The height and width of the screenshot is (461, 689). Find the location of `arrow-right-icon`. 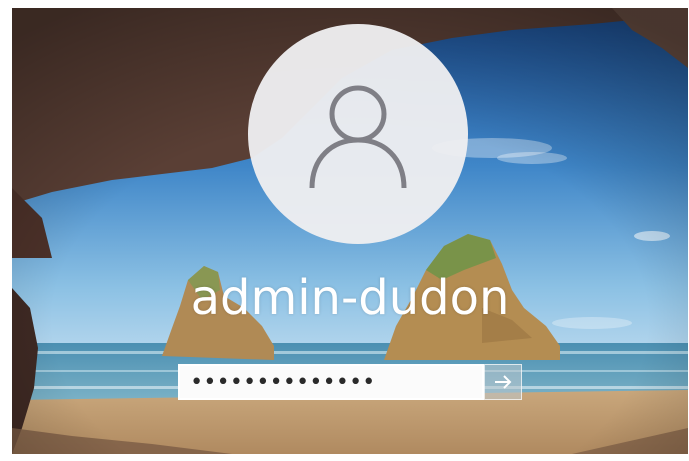

arrow-right-icon is located at coordinates (503, 382).